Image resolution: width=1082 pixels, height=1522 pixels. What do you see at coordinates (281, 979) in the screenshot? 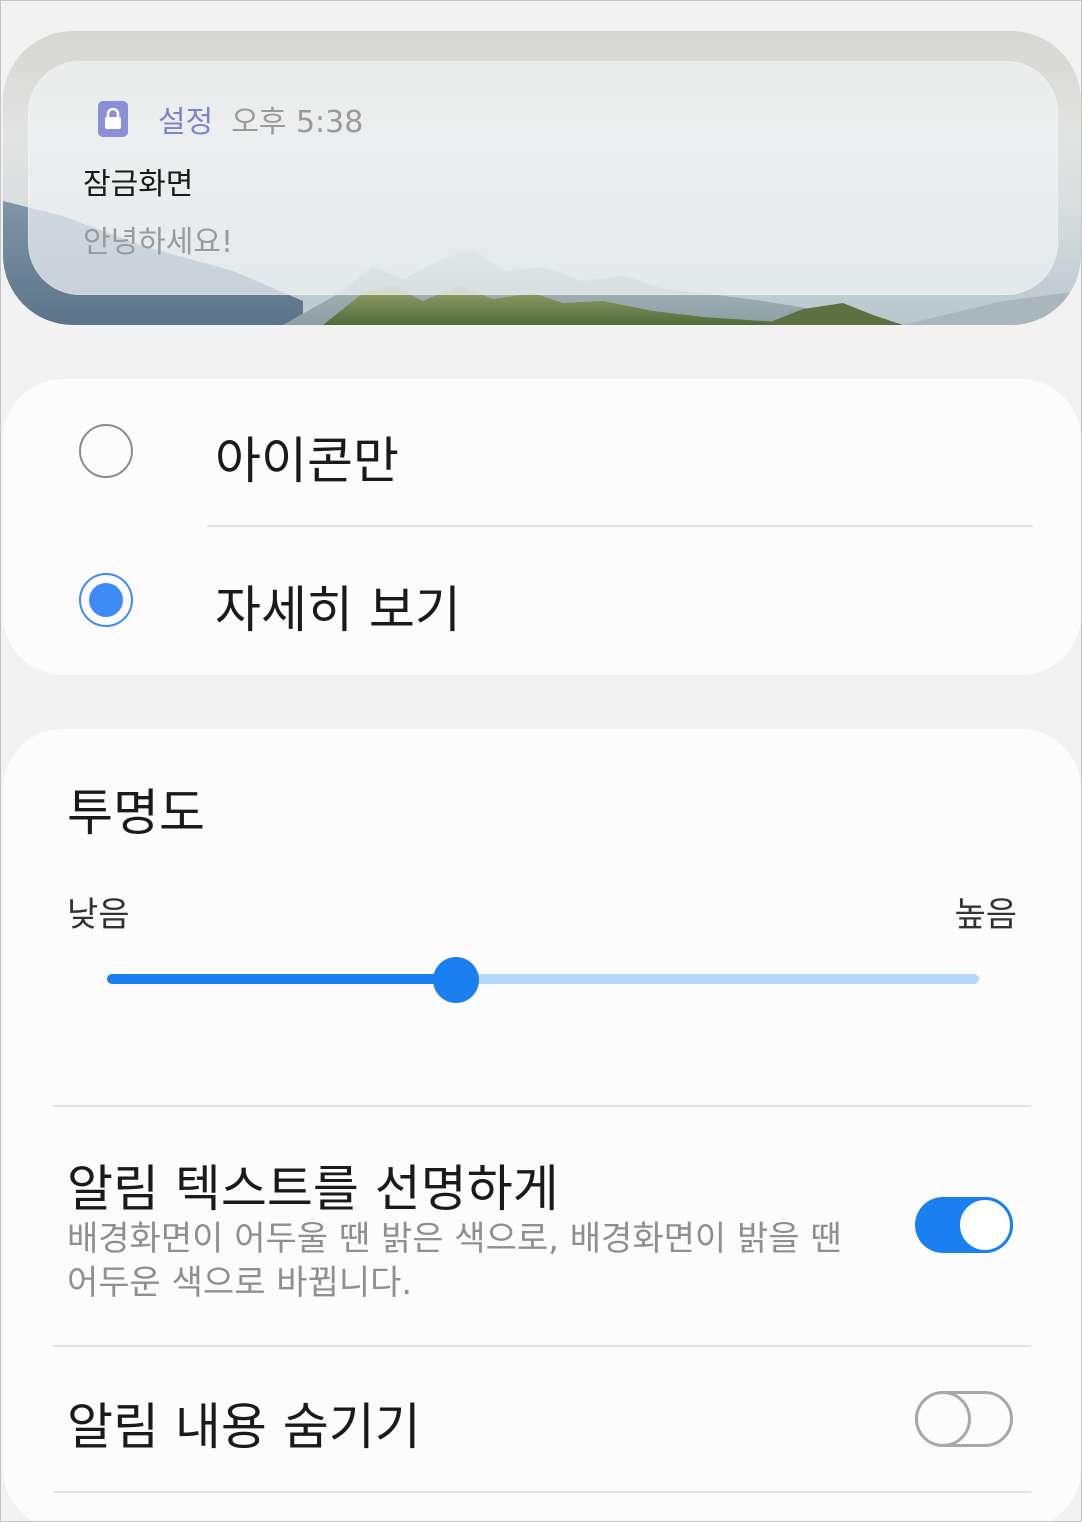
I see `slider-fill` at bounding box center [281, 979].